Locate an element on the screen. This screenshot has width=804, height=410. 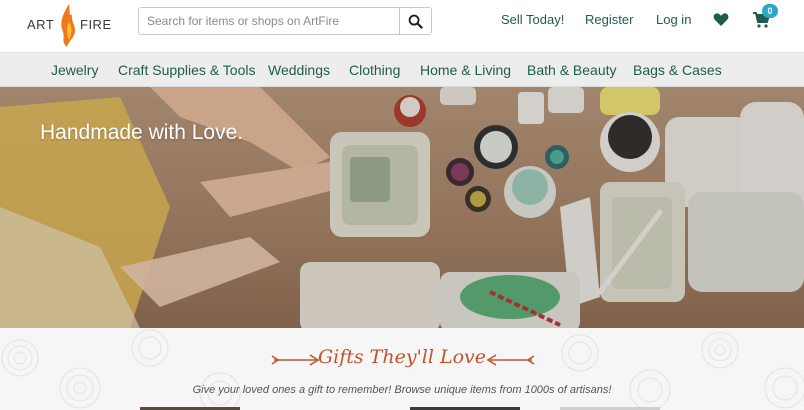
search-button is located at coordinates (415, 21).